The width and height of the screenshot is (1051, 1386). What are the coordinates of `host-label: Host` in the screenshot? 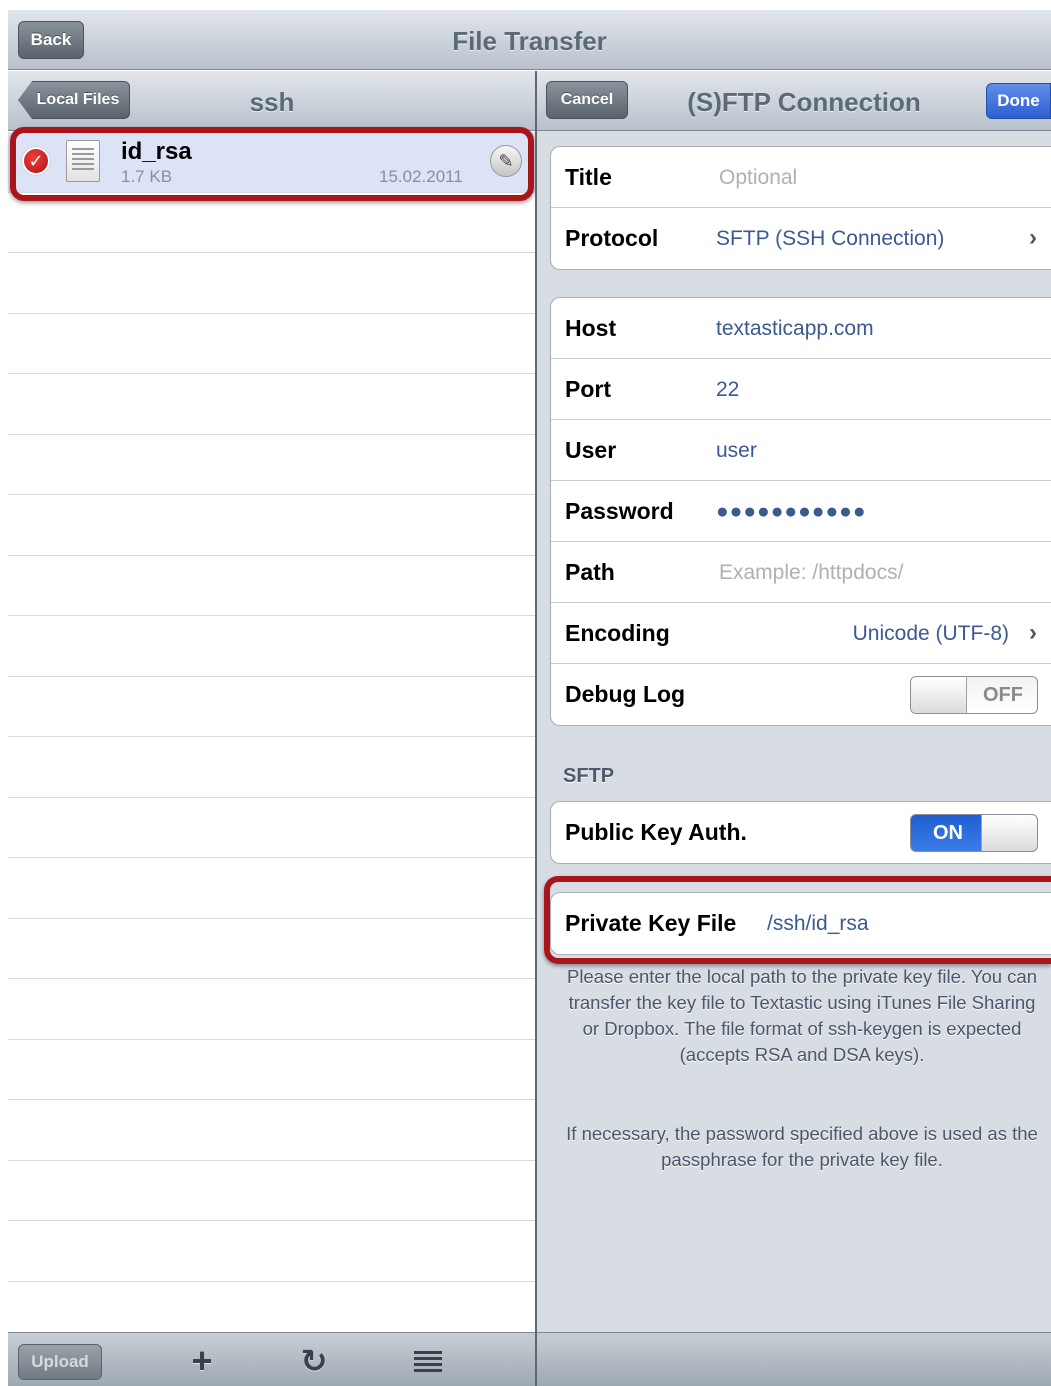 It's located at (591, 328).